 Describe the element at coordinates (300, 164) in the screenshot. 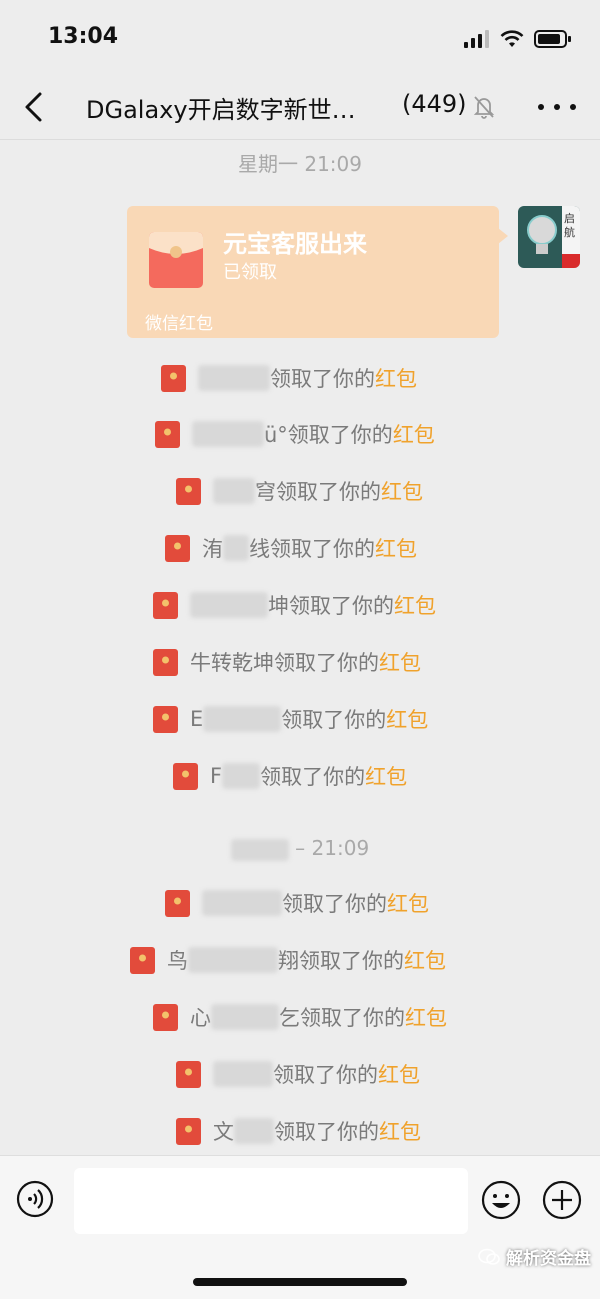

I see `timestamp: 星期一 21:09` at that location.